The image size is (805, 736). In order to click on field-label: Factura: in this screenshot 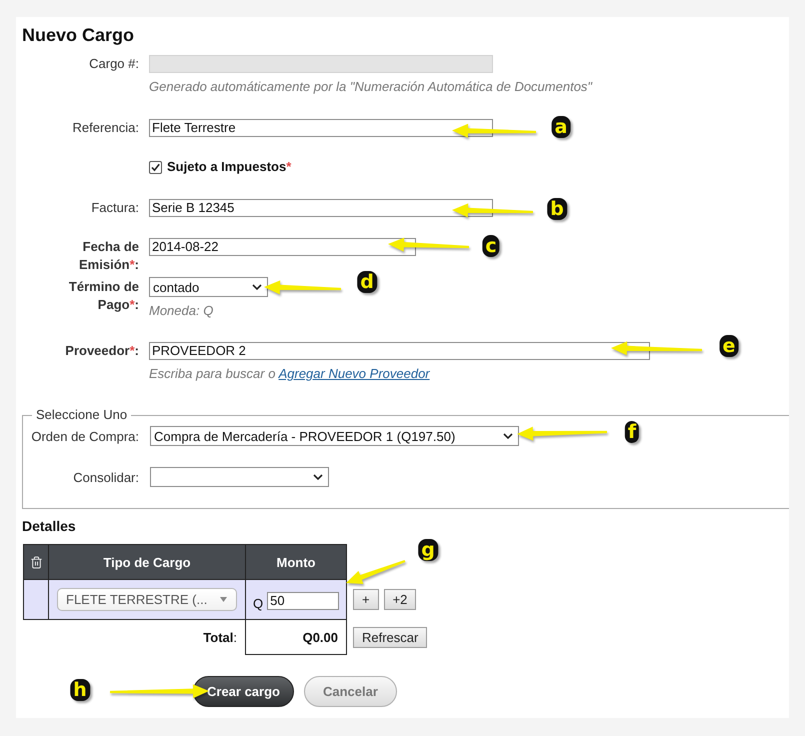, I will do `click(114, 208)`.